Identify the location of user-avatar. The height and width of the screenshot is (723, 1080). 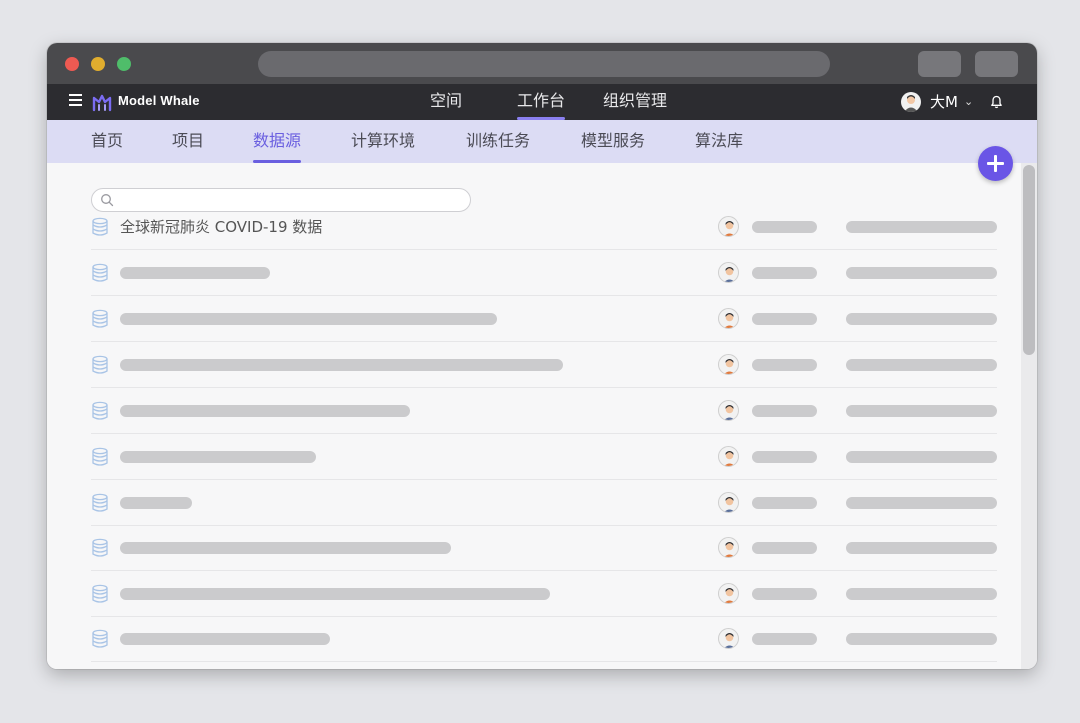
(911, 102).